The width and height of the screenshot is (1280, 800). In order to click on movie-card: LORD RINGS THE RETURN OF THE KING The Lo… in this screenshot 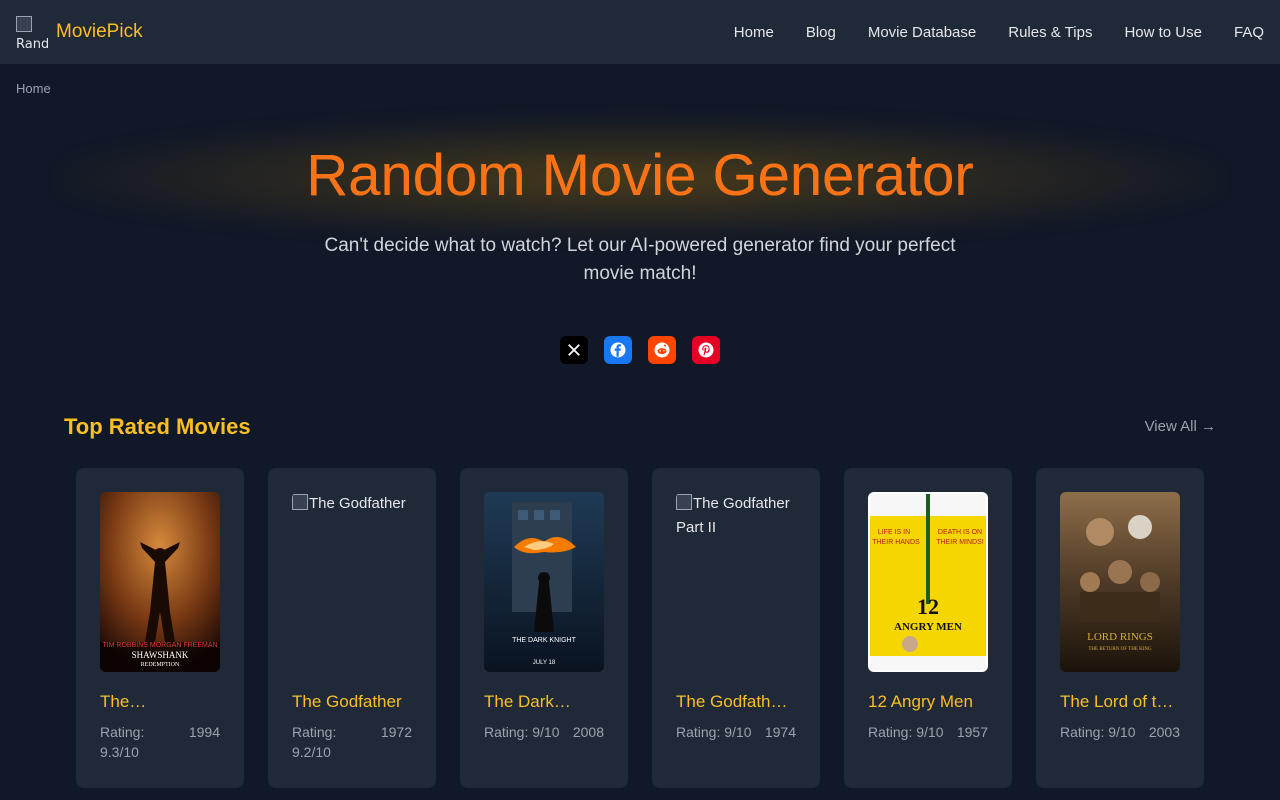, I will do `click(1120, 628)`.